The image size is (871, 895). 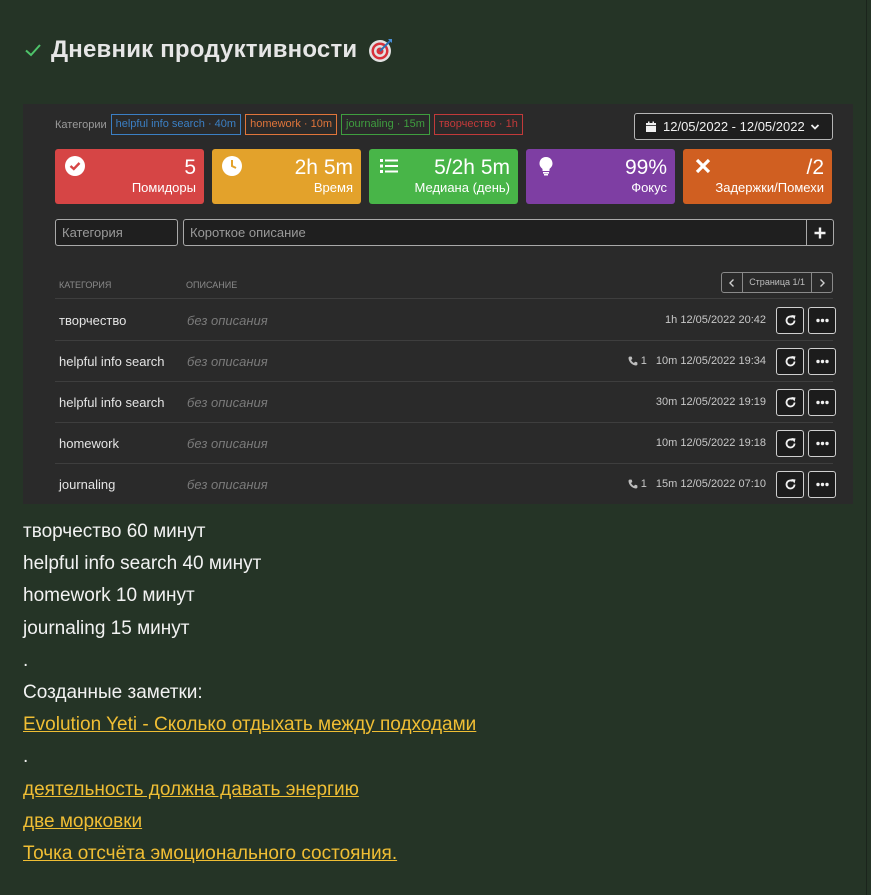 What do you see at coordinates (389, 166) in the screenshot?
I see `list-icon` at bounding box center [389, 166].